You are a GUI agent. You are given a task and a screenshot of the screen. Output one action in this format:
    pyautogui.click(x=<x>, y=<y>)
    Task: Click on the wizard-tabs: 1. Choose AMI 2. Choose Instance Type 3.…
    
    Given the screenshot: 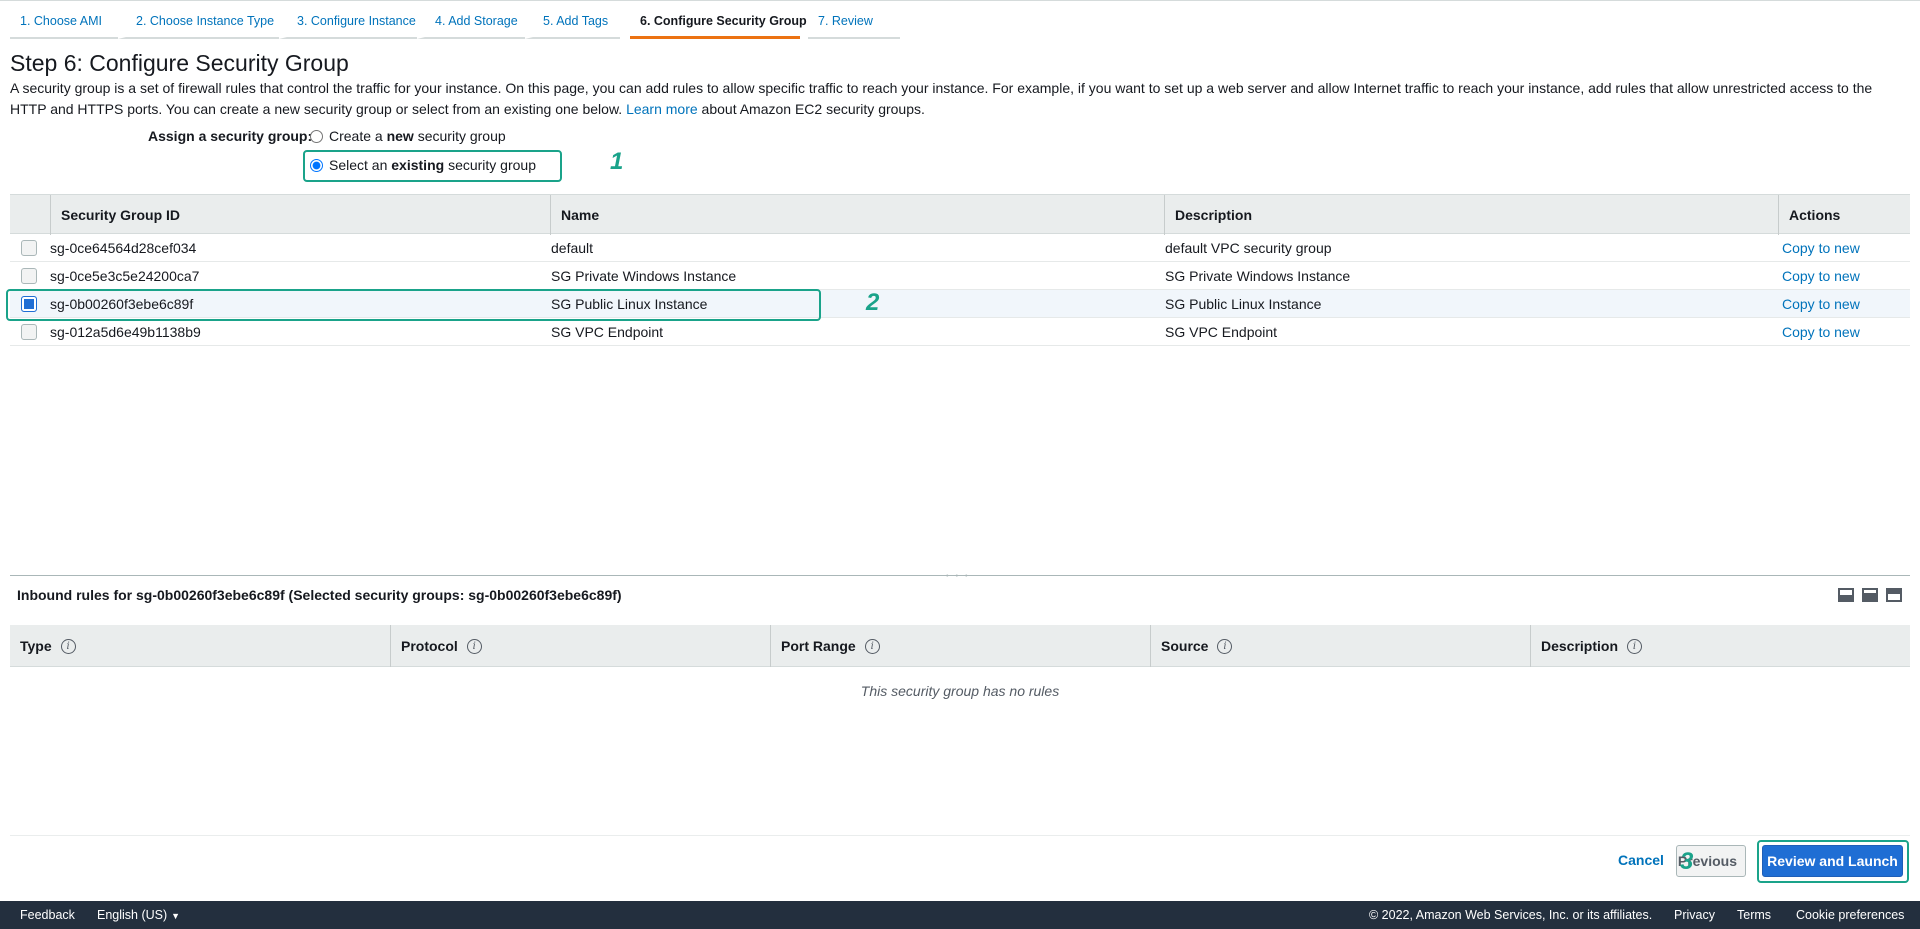 What is the action you would take?
    pyautogui.click(x=960, y=19)
    